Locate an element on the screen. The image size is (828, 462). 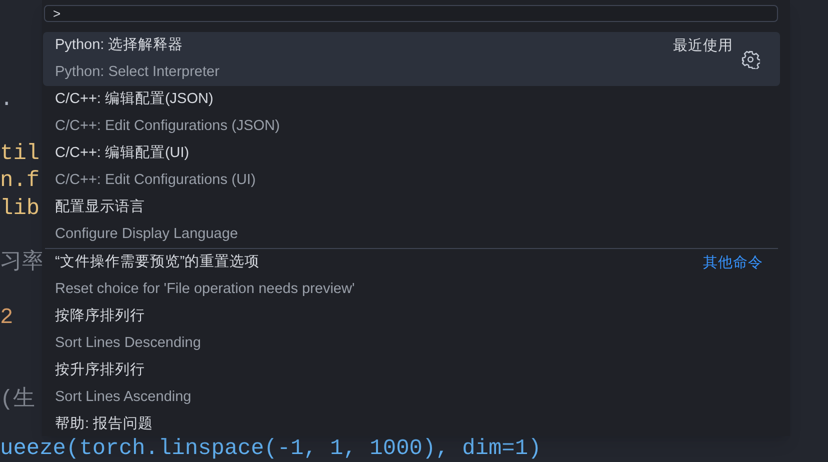
command-description: Sort Lines Descending is located at coordinates (128, 343).